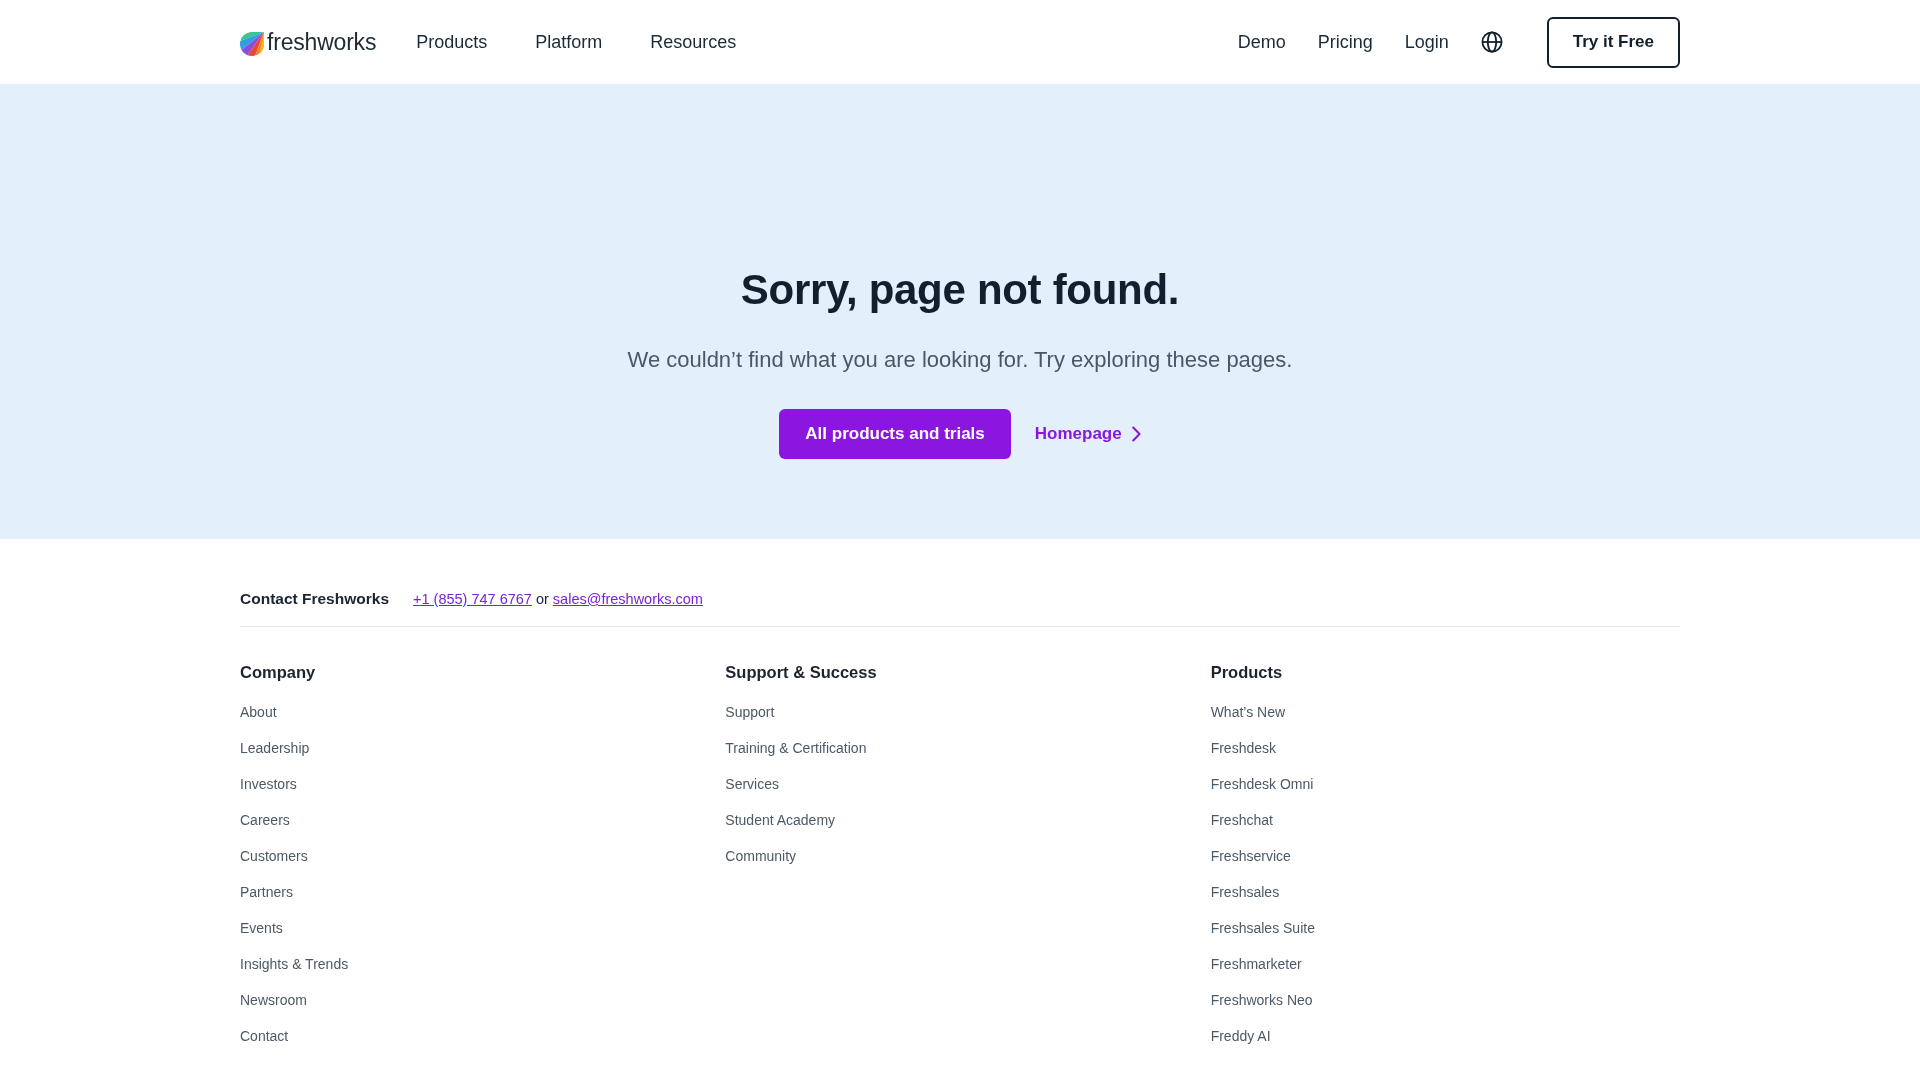  What do you see at coordinates (273, 1000) in the screenshot?
I see `footer-link: Newsroom` at bounding box center [273, 1000].